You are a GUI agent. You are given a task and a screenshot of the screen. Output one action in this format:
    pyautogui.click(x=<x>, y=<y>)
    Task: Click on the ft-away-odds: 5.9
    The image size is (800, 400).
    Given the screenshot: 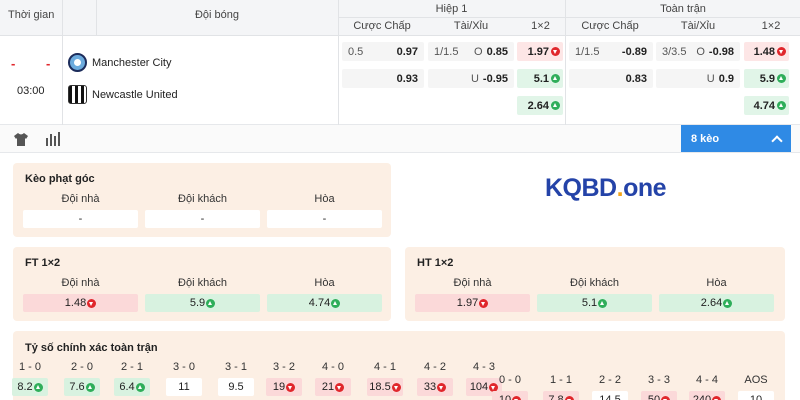 What is the action you would take?
    pyautogui.click(x=202, y=303)
    